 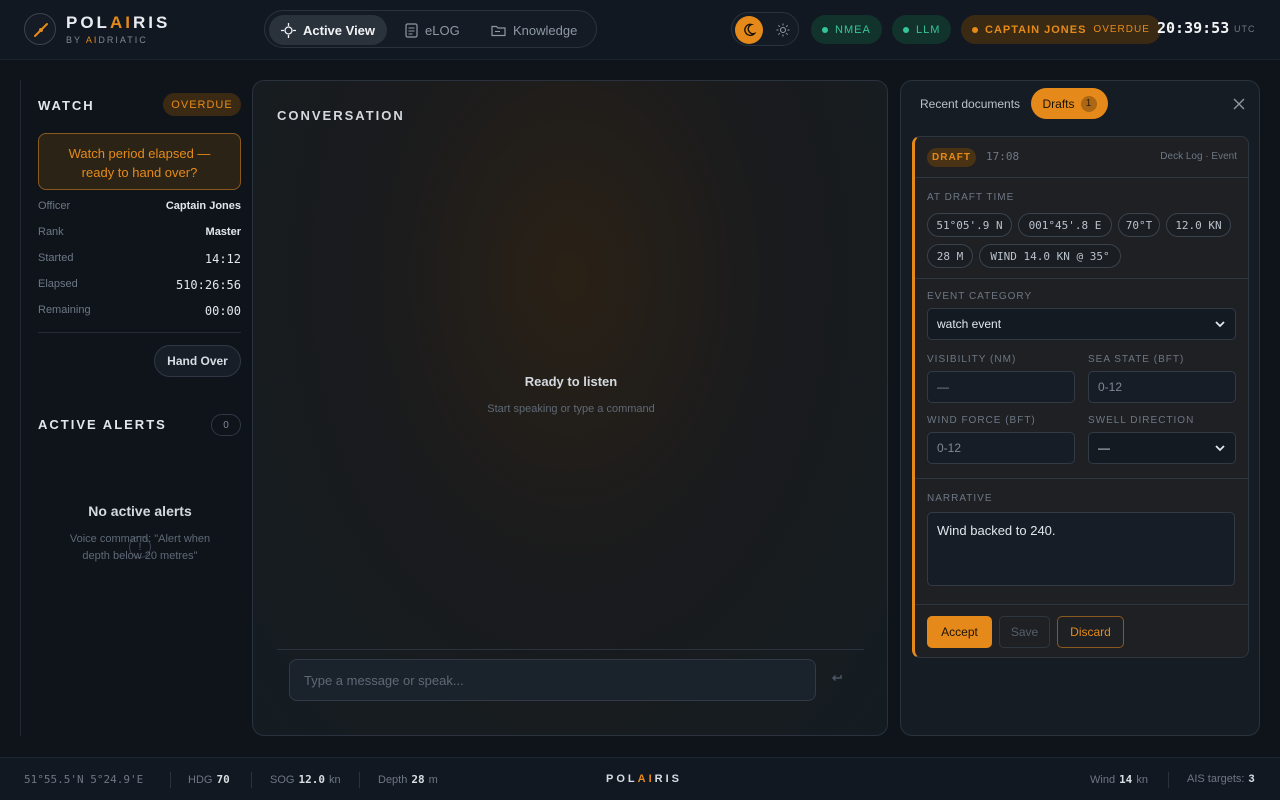 I want to click on draft-time: 17:08, so click(x=1003, y=156).